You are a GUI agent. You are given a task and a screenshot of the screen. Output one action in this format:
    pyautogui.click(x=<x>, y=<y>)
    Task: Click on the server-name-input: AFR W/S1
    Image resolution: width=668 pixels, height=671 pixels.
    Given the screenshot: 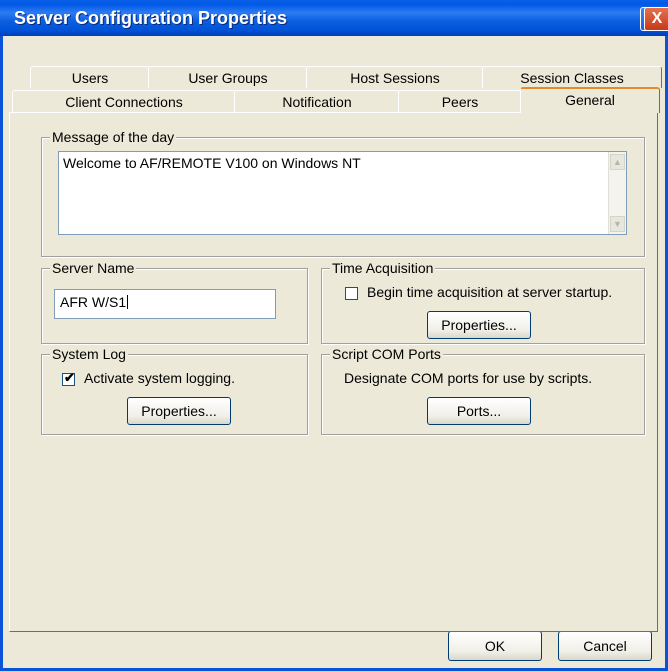 What is the action you would take?
    pyautogui.click(x=165, y=304)
    